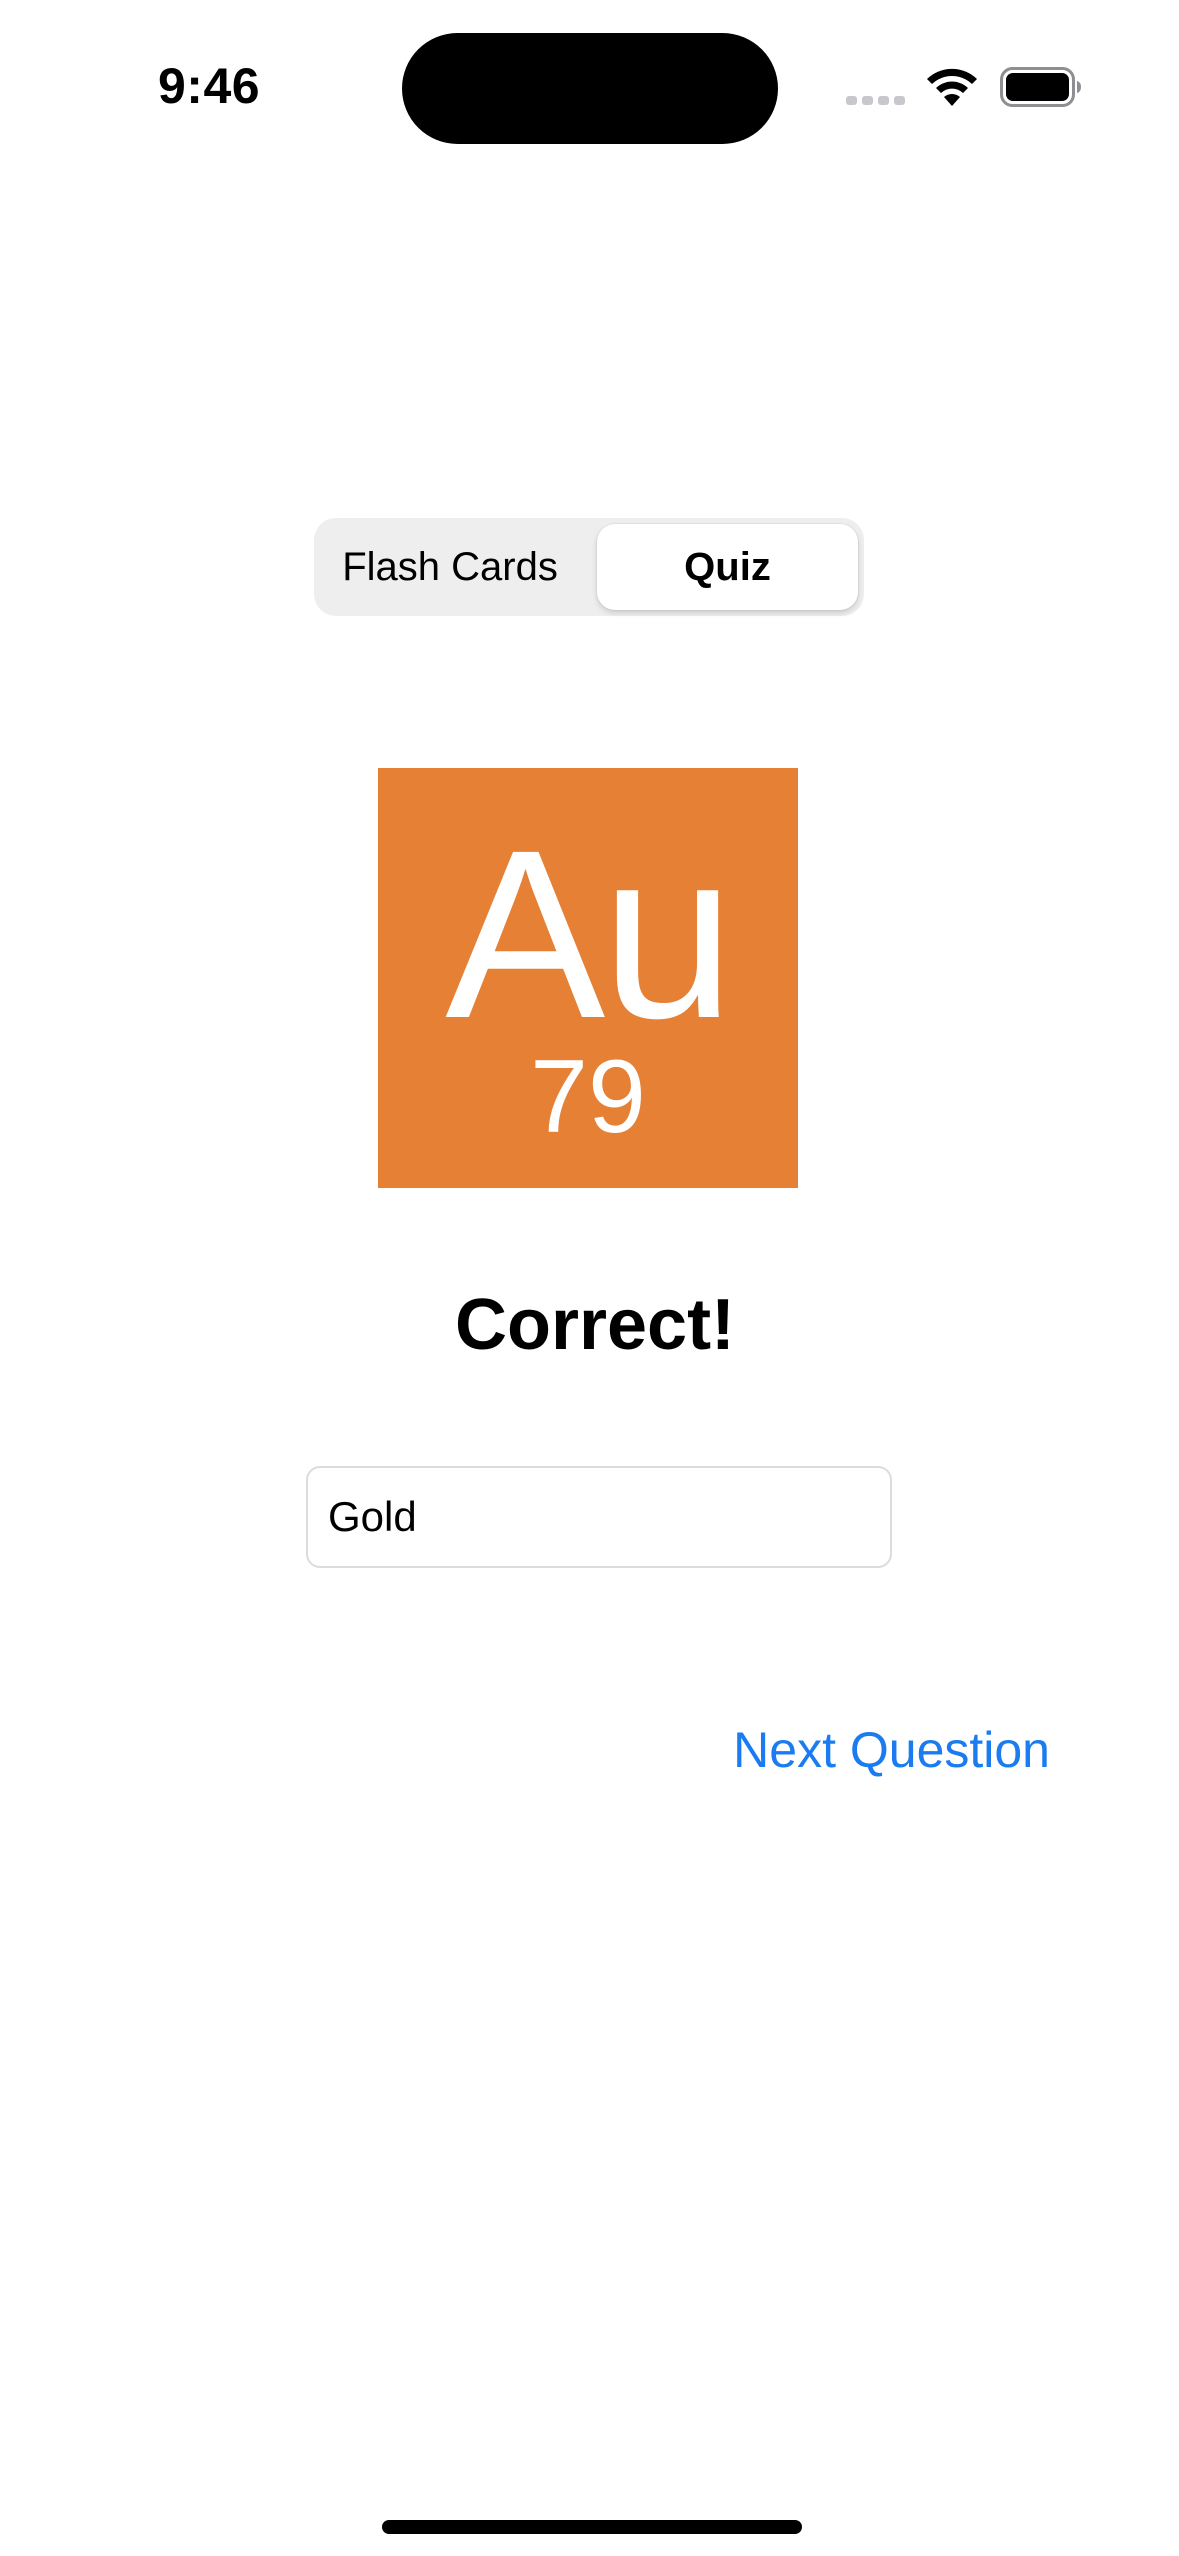 The height and width of the screenshot is (2556, 1179). I want to click on cellular-signal-icon, so click(876, 101).